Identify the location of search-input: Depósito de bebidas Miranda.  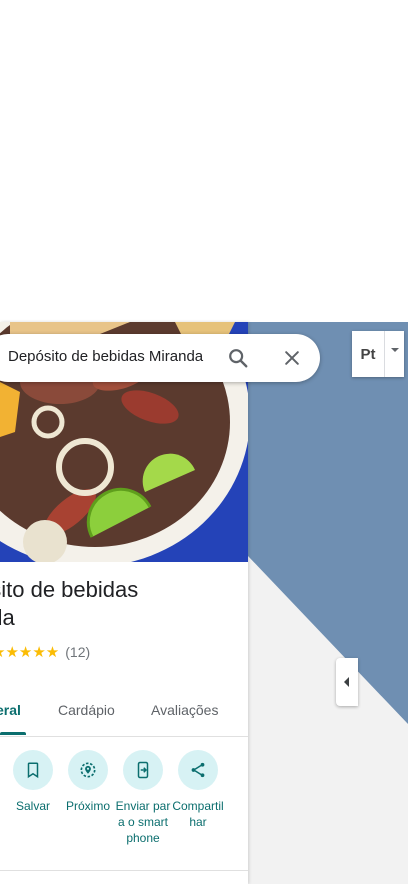
(105, 358).